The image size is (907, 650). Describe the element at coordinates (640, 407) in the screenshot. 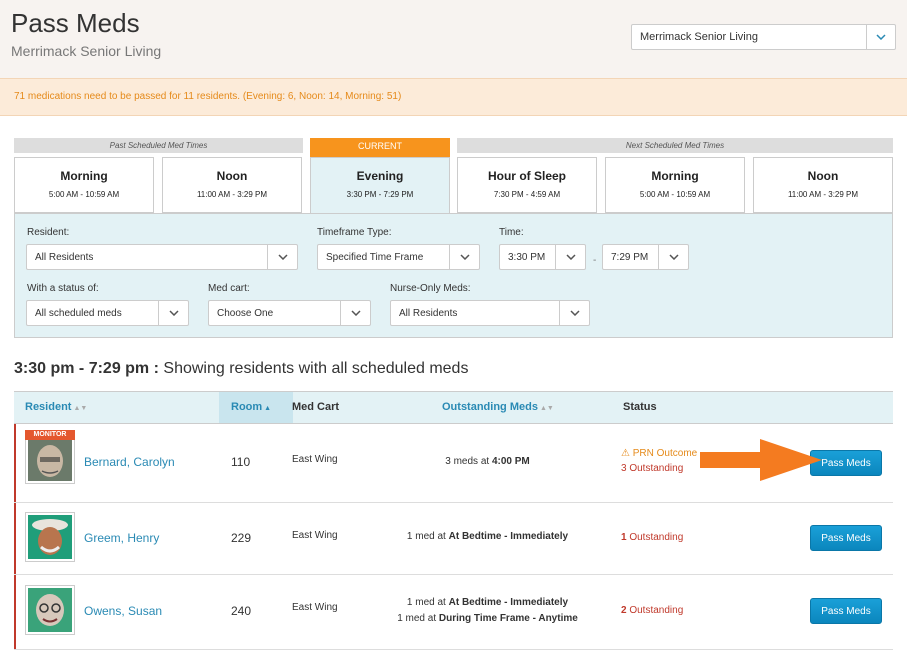

I see `column-header-status: Status` at that location.